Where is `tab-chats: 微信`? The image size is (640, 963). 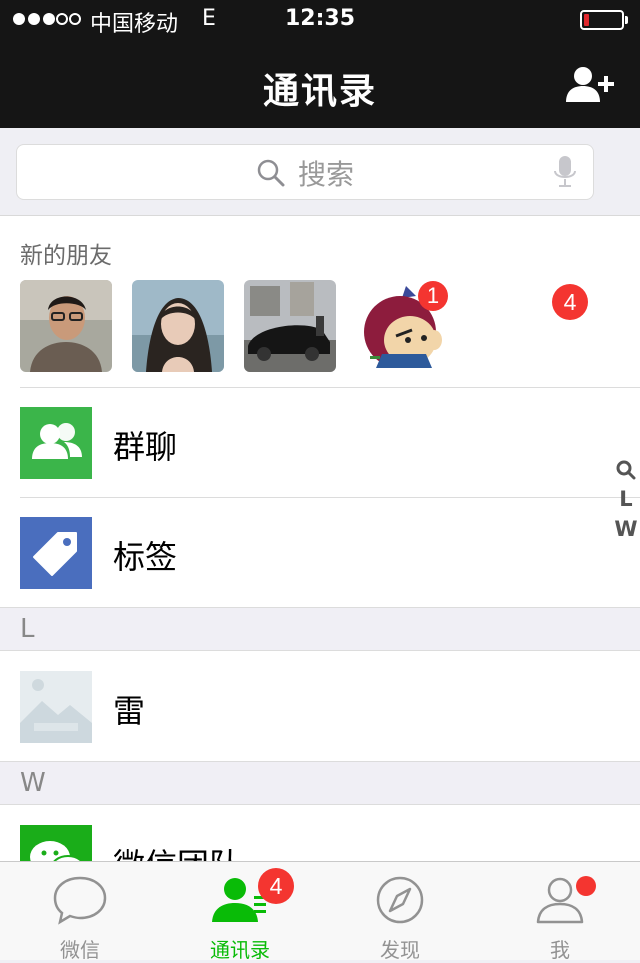 tab-chats: 微信 is located at coordinates (80, 912).